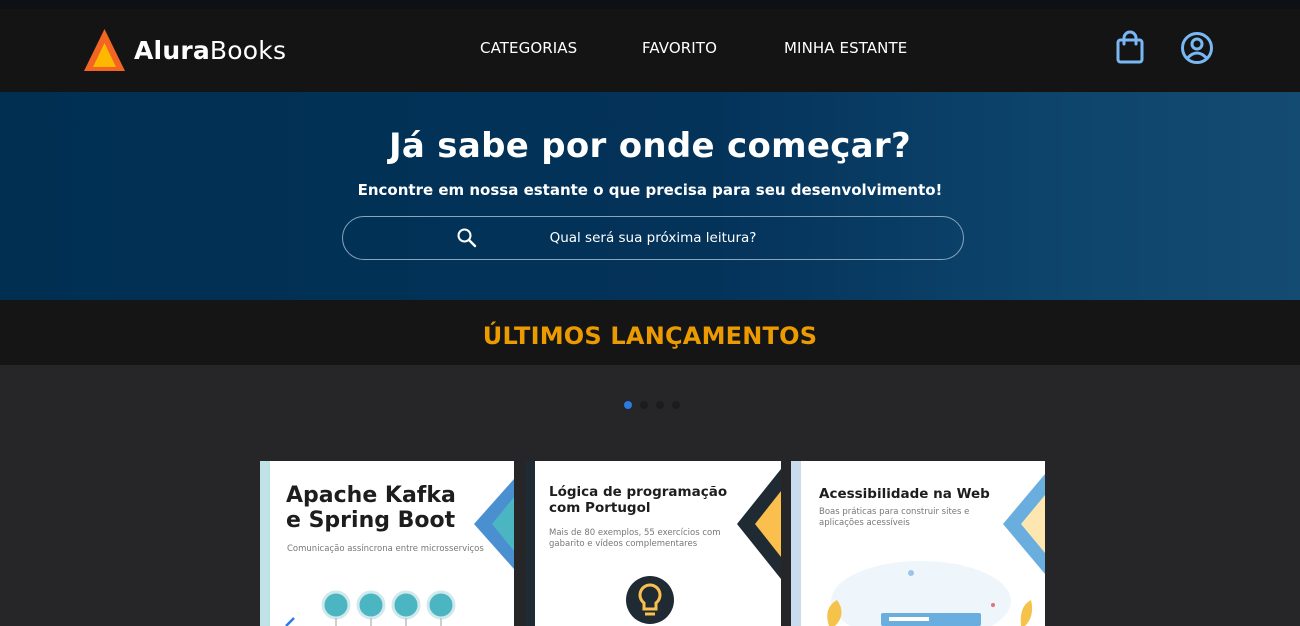 The width and height of the screenshot is (1300, 626). I want to click on nav-favorito: FAVORITO, so click(679, 48).